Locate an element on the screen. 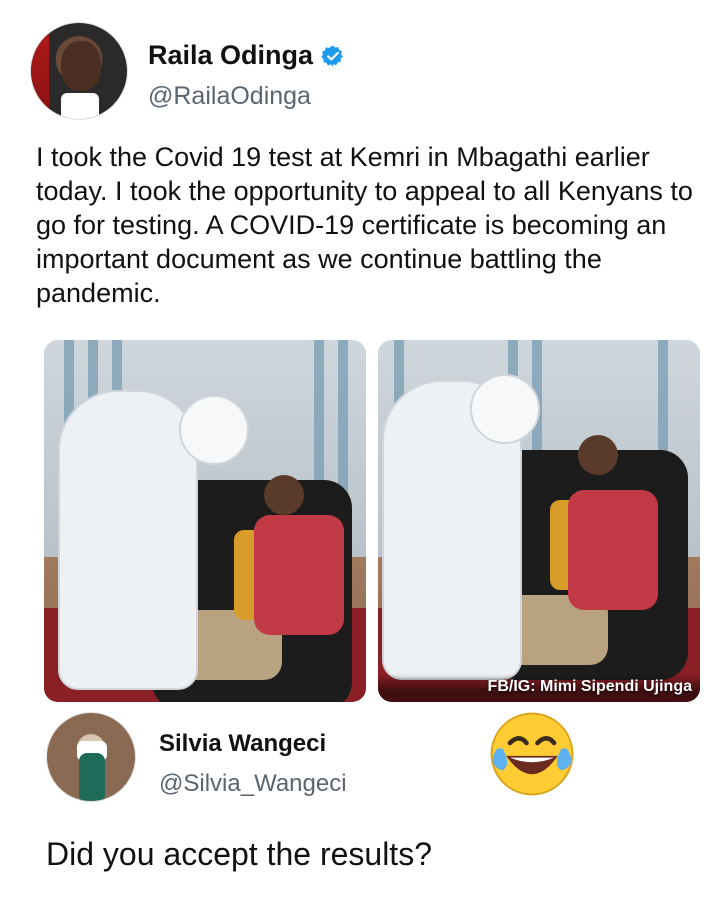 The height and width of the screenshot is (899, 728). tweet-header: Raila Odinga @RailaOdinga is located at coordinates (360, 77).